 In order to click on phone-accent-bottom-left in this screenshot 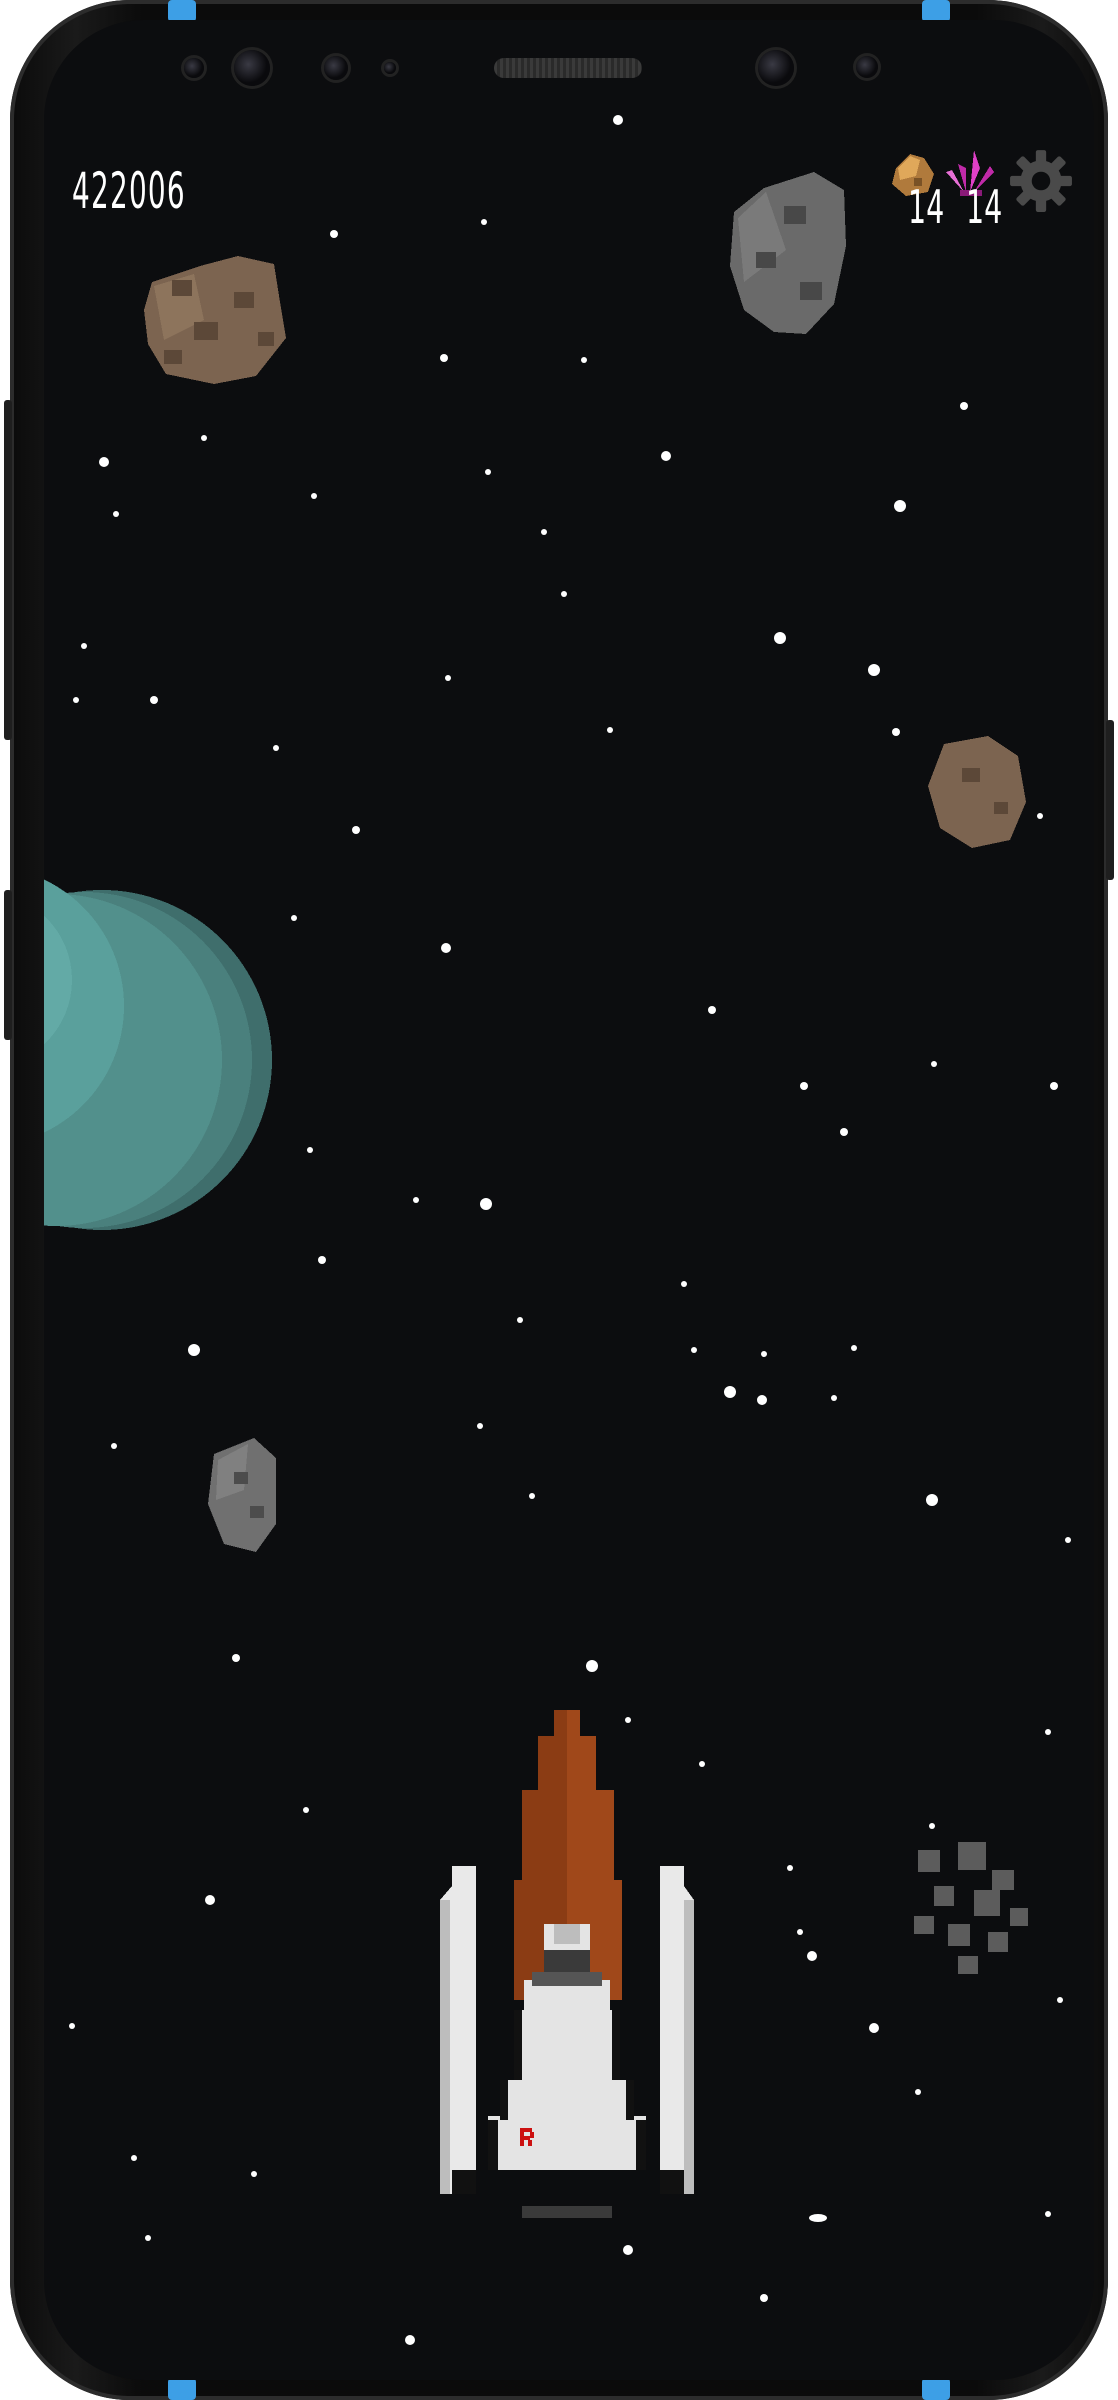, I will do `click(182, 2389)`.